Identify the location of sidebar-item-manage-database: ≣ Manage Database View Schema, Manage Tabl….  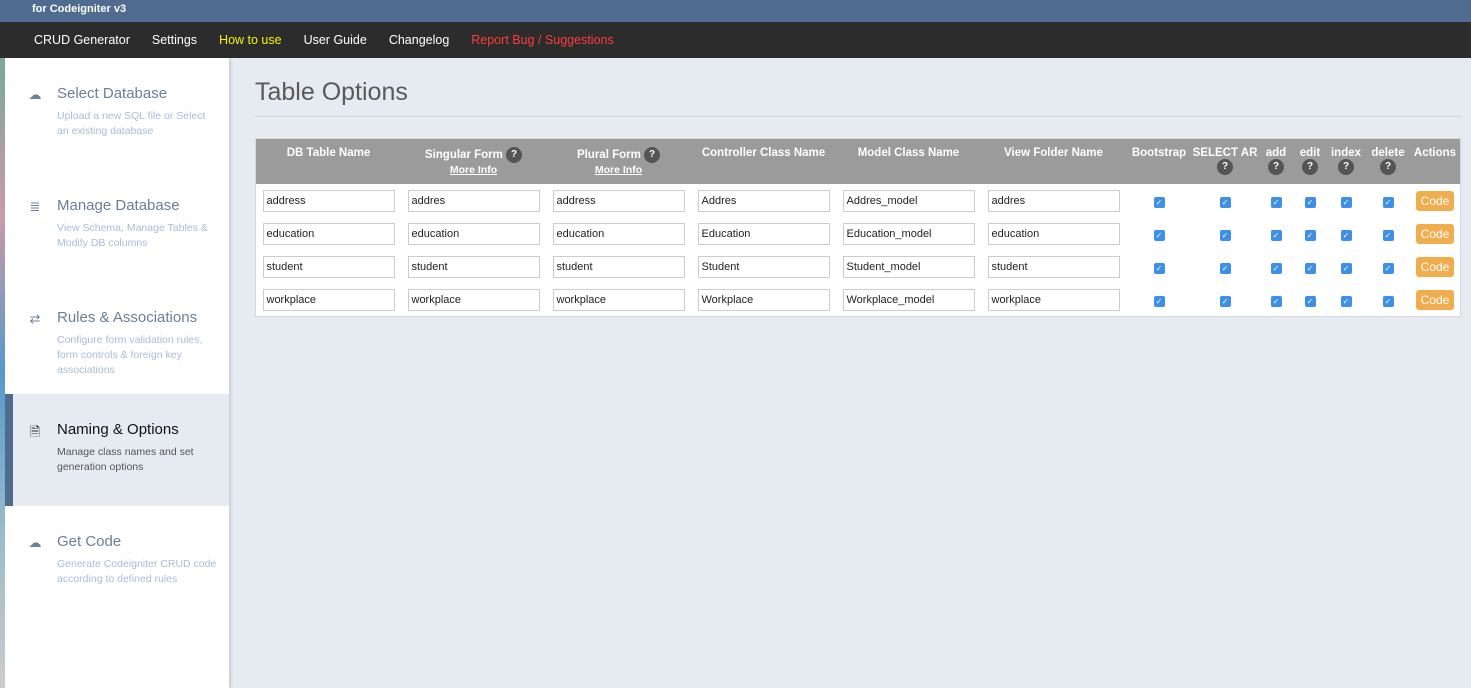
(117, 226).